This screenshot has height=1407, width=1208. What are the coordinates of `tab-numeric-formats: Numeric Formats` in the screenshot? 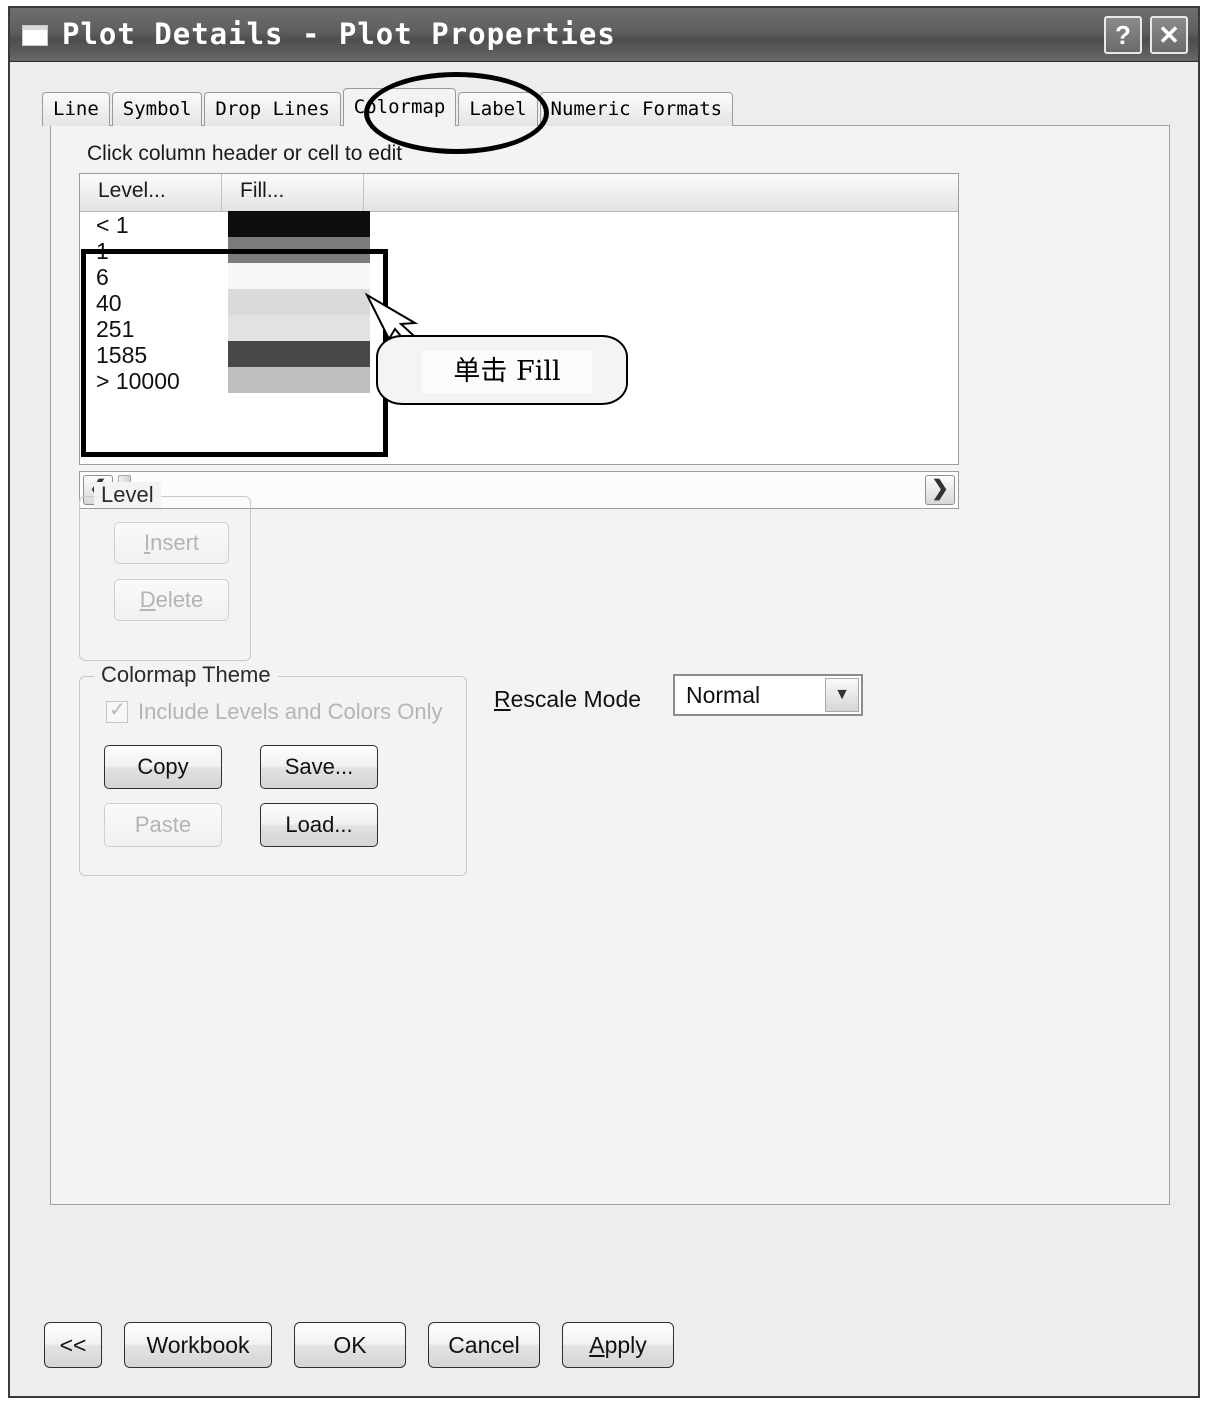 It's located at (636, 109).